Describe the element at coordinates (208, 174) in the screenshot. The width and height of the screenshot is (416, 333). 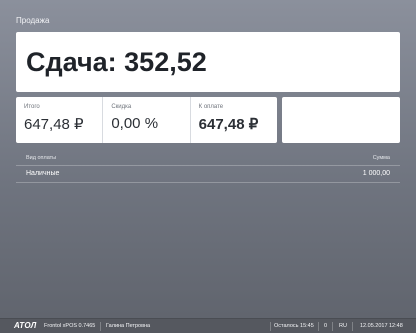
I see `table-row: Наличные 1 000,00` at that location.